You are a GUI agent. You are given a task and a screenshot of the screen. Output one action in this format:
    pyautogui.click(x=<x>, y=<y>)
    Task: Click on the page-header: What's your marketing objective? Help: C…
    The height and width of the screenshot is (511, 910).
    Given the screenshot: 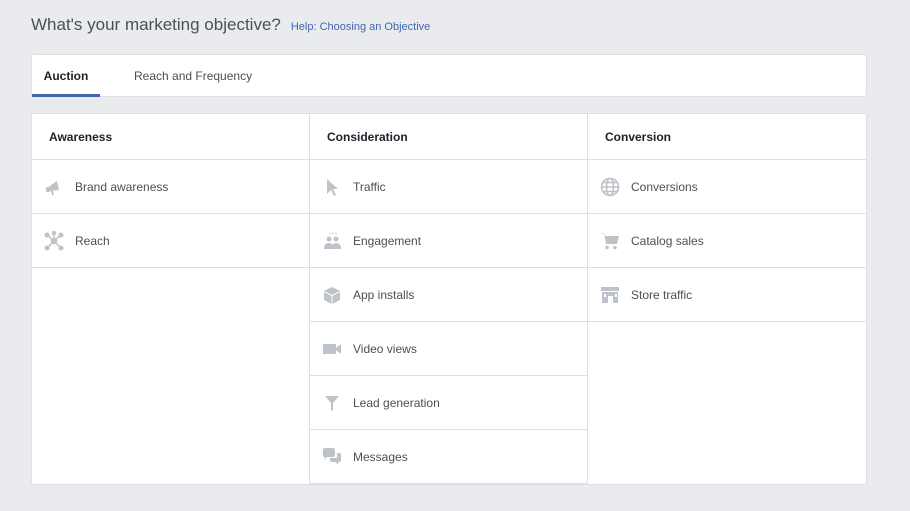 What is the action you would take?
    pyautogui.click(x=230, y=25)
    